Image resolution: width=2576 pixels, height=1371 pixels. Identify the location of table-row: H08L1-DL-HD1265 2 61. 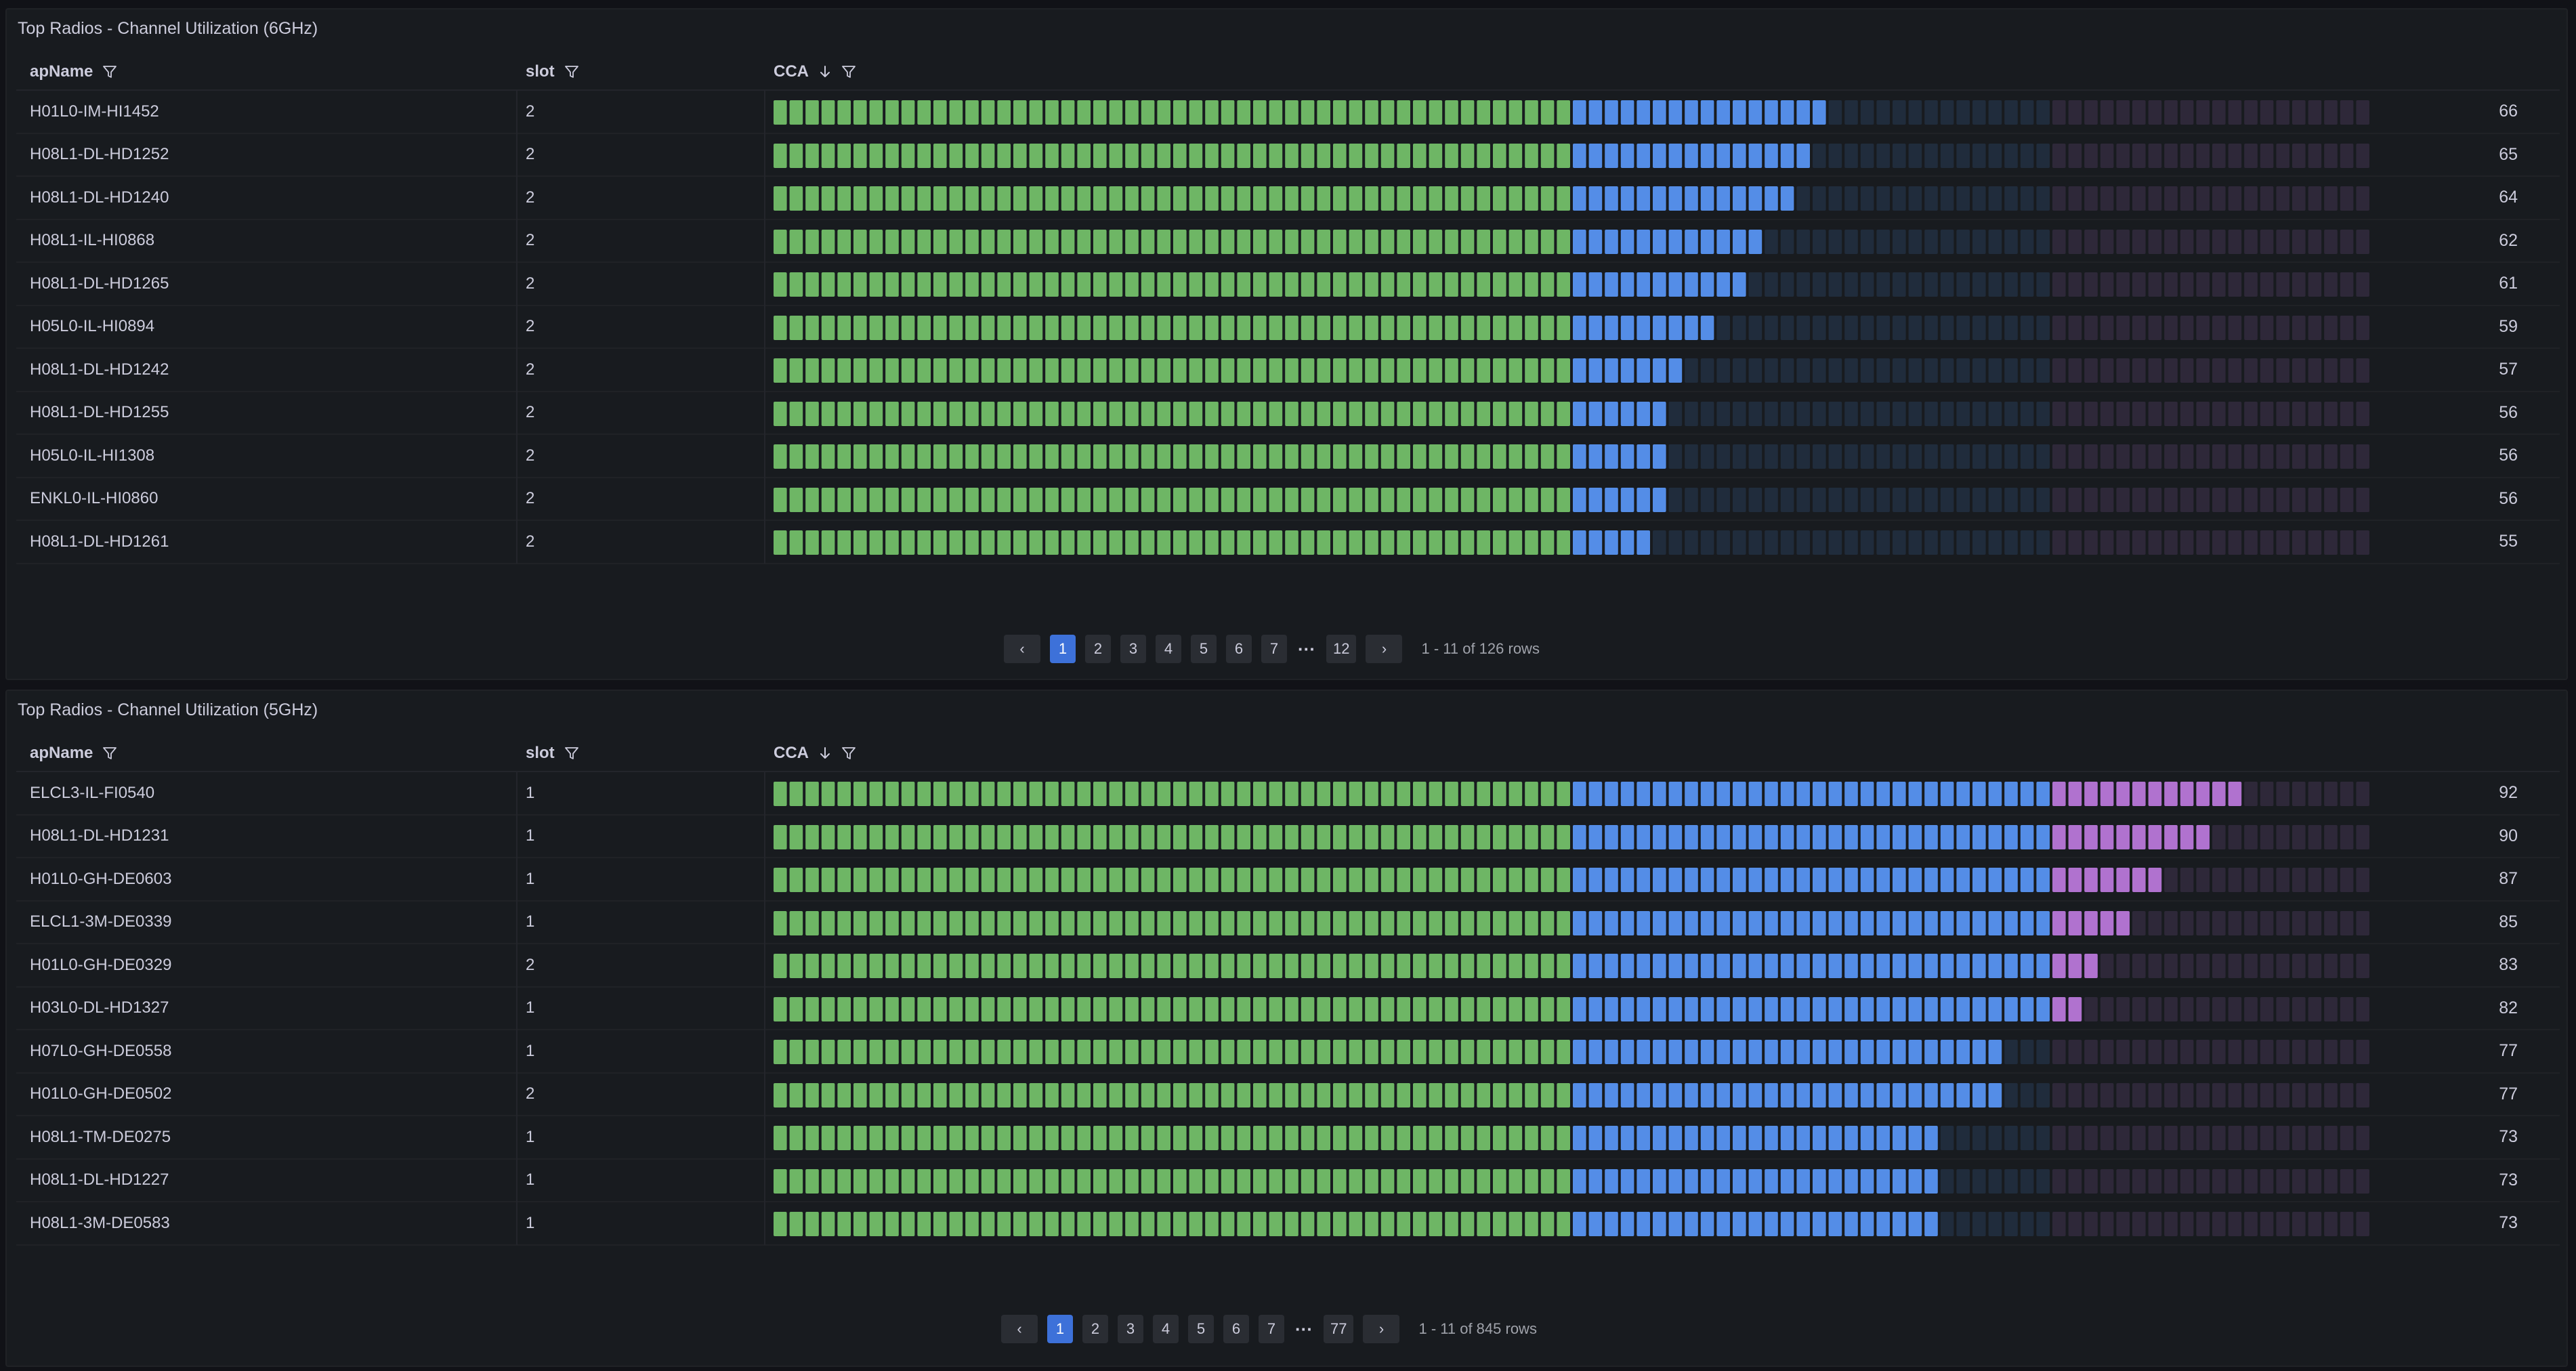
(1288, 284).